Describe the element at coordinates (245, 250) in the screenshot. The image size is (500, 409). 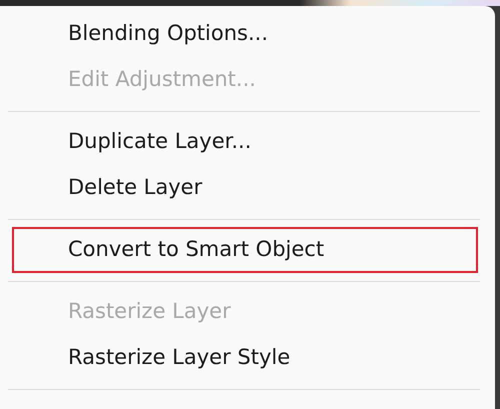
I see `menu-item: Convert to Smart Object` at that location.